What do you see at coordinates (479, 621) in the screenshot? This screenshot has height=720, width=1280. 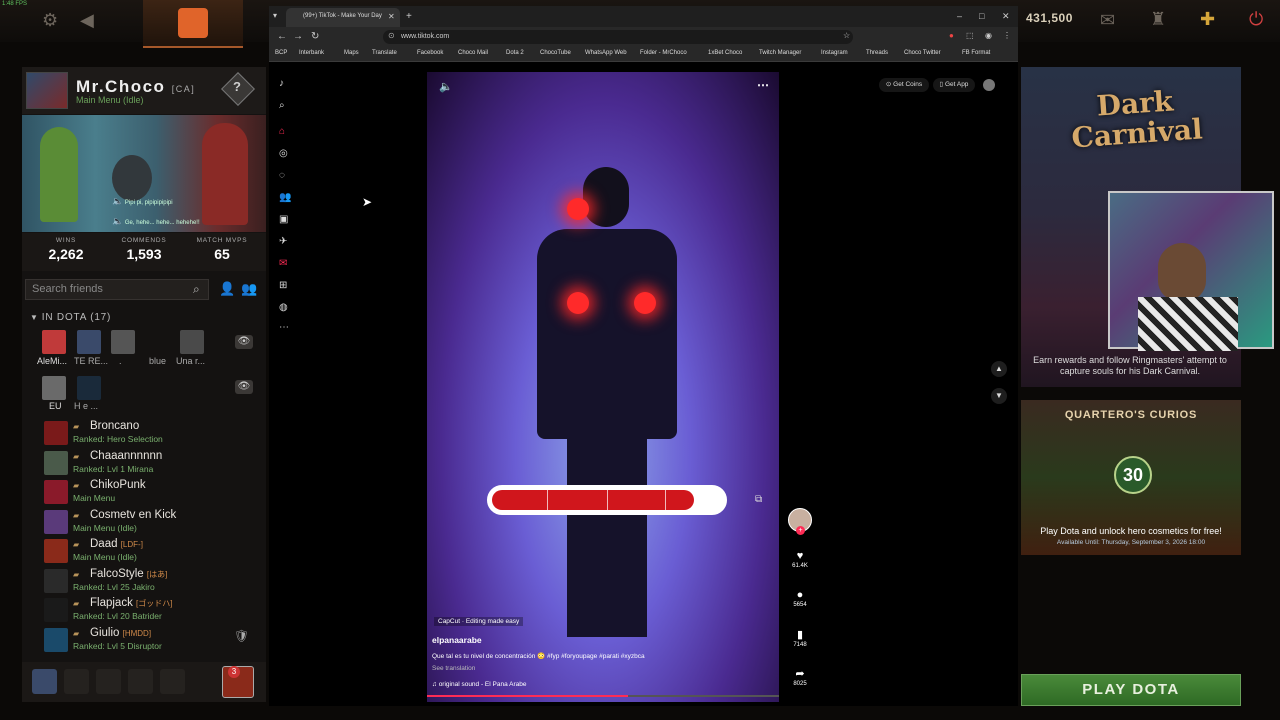 I see `capcut-label: CapCut · Editing made easy` at bounding box center [479, 621].